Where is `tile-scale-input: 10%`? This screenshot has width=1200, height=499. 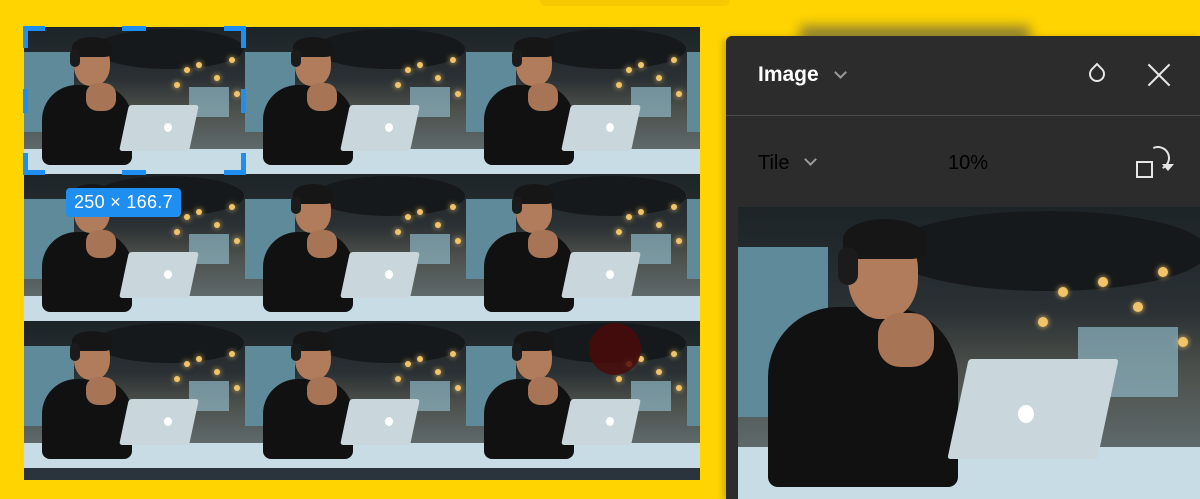
tile-scale-input: 10% is located at coordinates (968, 163).